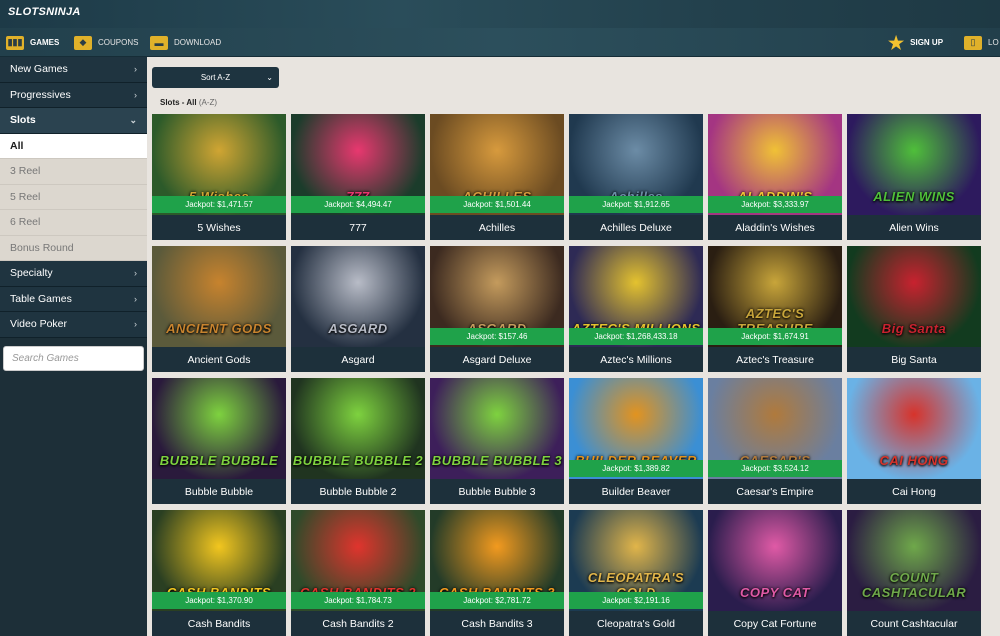 Image resolution: width=1000 pixels, height=636 pixels. I want to click on game-logo-text: ASGARD, so click(358, 328).